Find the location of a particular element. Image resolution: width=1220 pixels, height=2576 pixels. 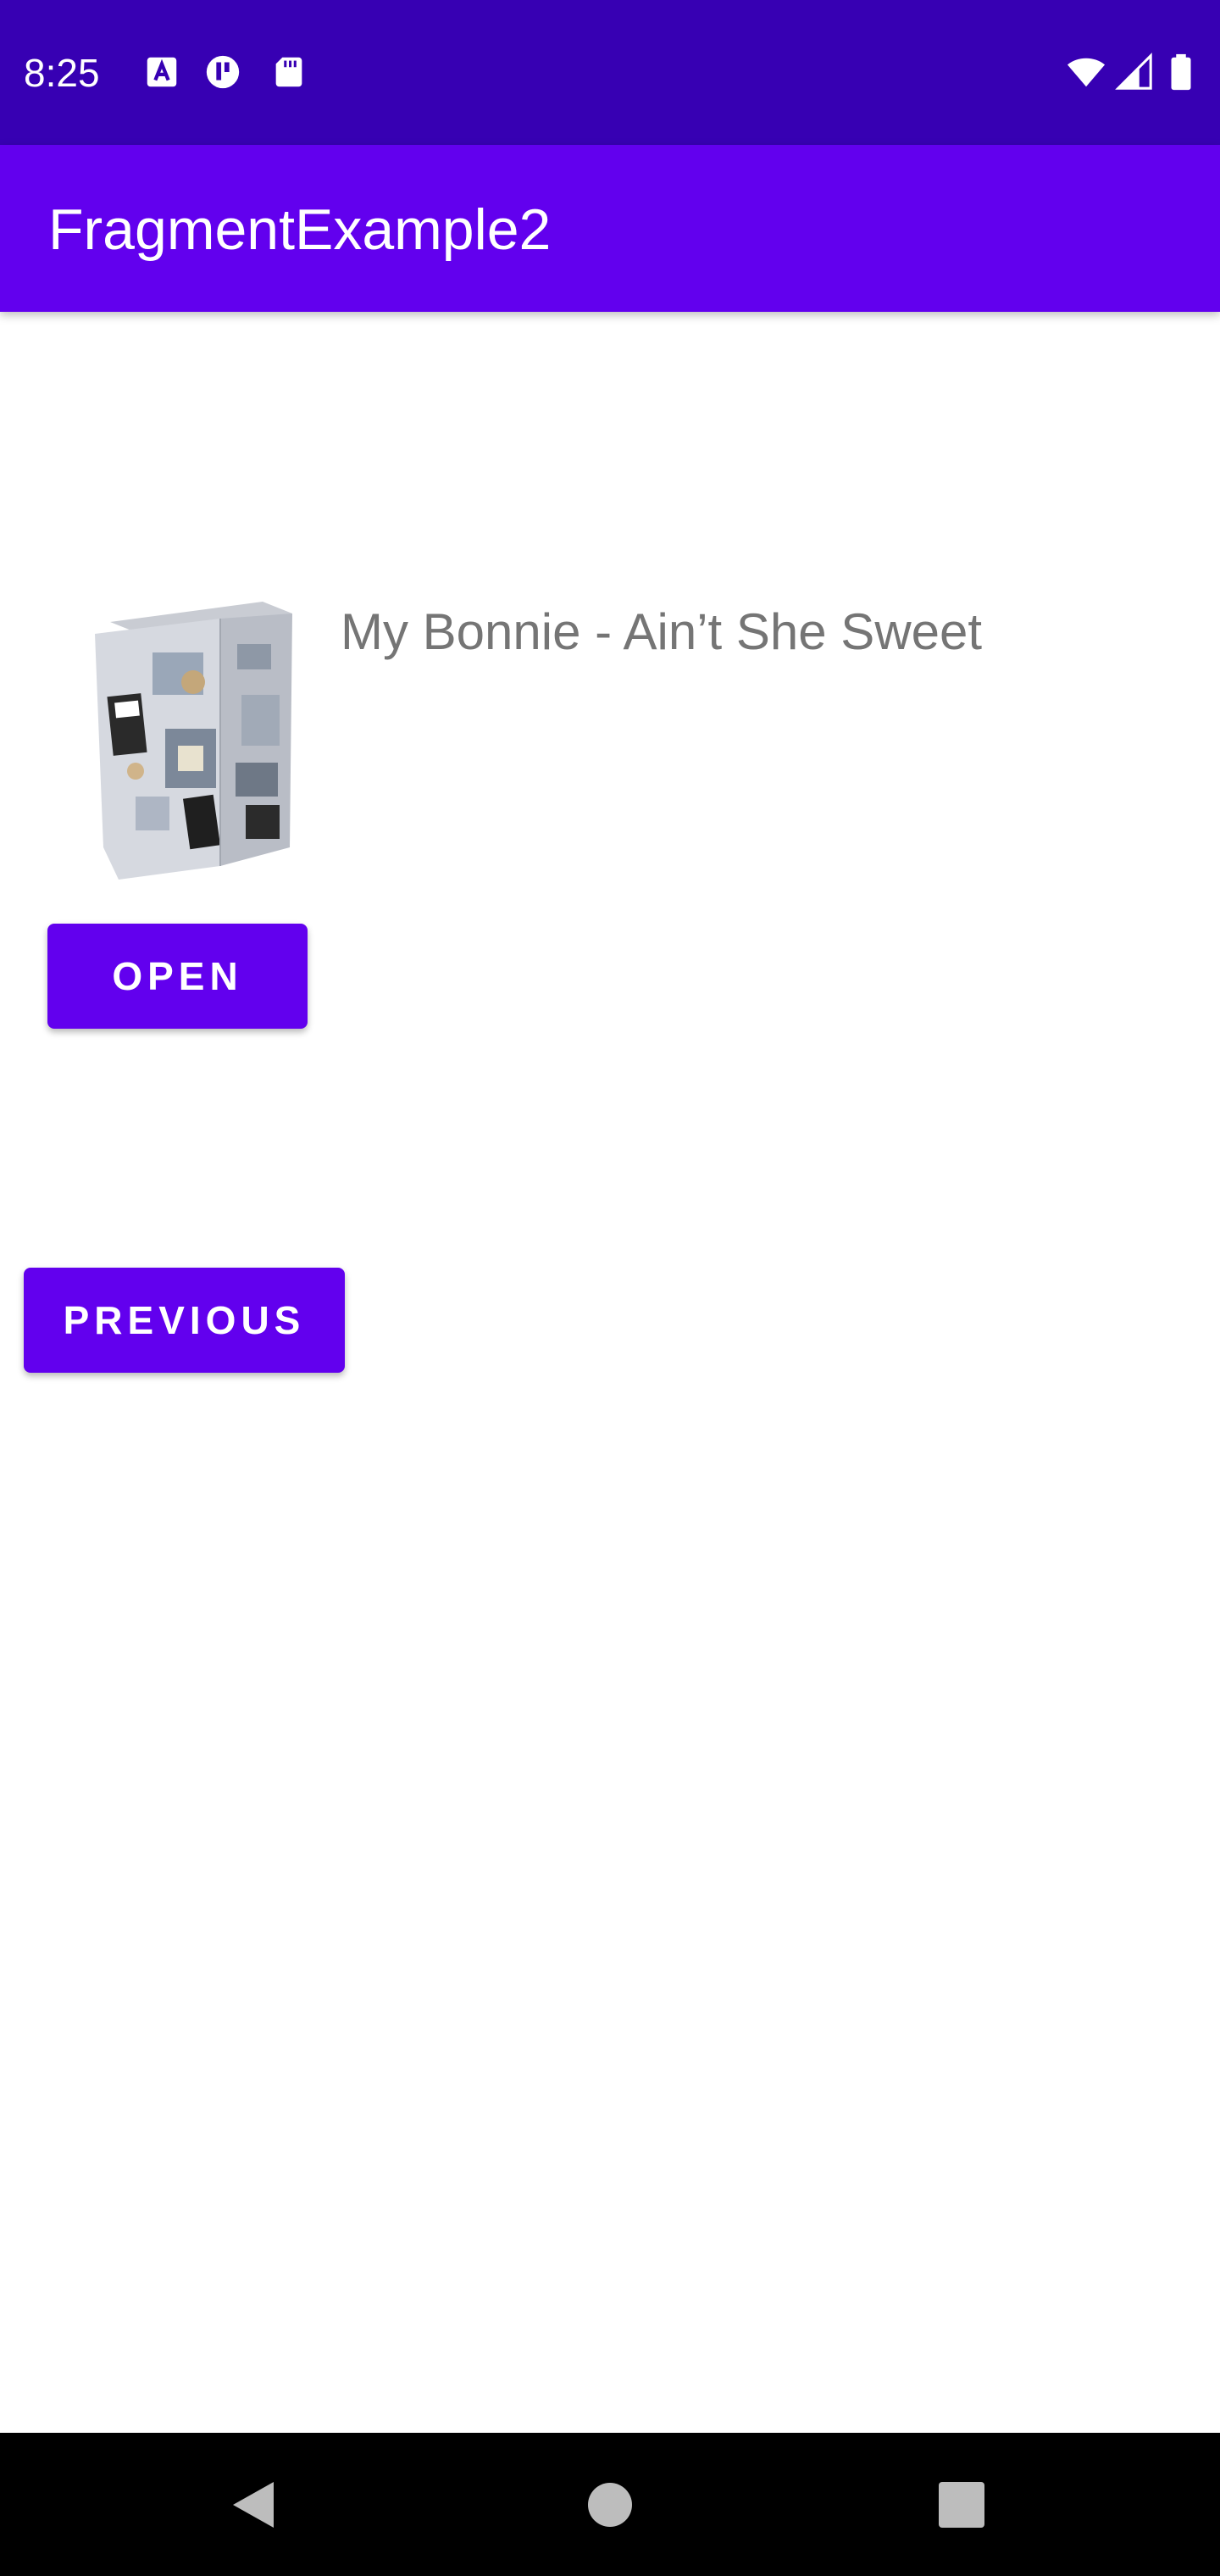

home-icon is located at coordinates (610, 2505).